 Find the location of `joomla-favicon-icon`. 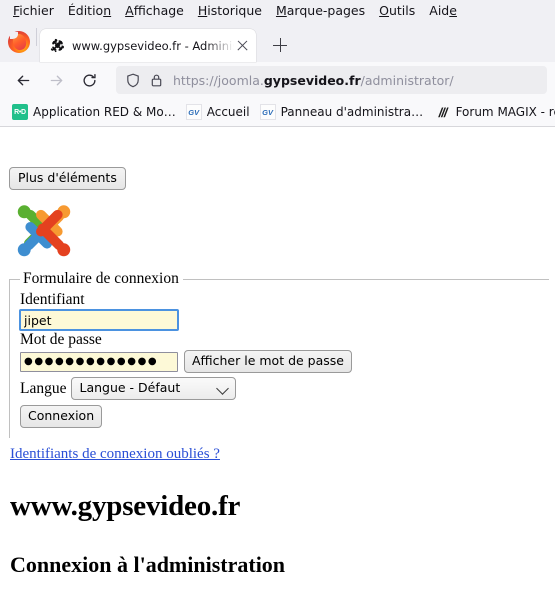

joomla-favicon-icon is located at coordinates (57, 46).